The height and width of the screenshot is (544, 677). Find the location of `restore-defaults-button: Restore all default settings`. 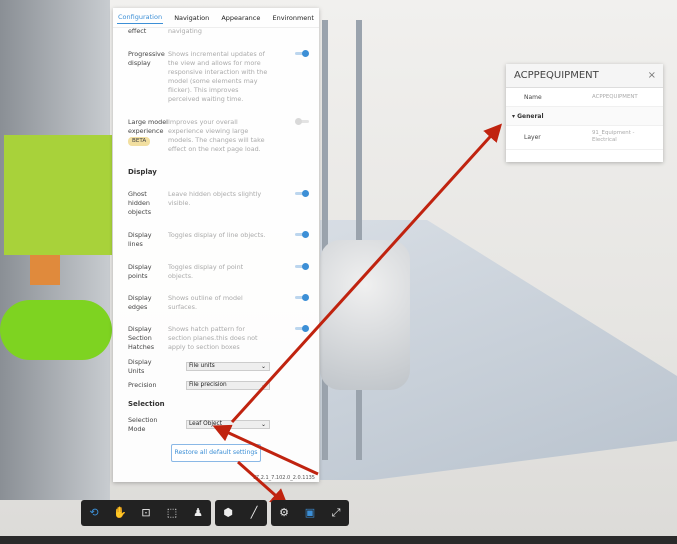

restore-defaults-button: Restore all default settings is located at coordinates (216, 453).